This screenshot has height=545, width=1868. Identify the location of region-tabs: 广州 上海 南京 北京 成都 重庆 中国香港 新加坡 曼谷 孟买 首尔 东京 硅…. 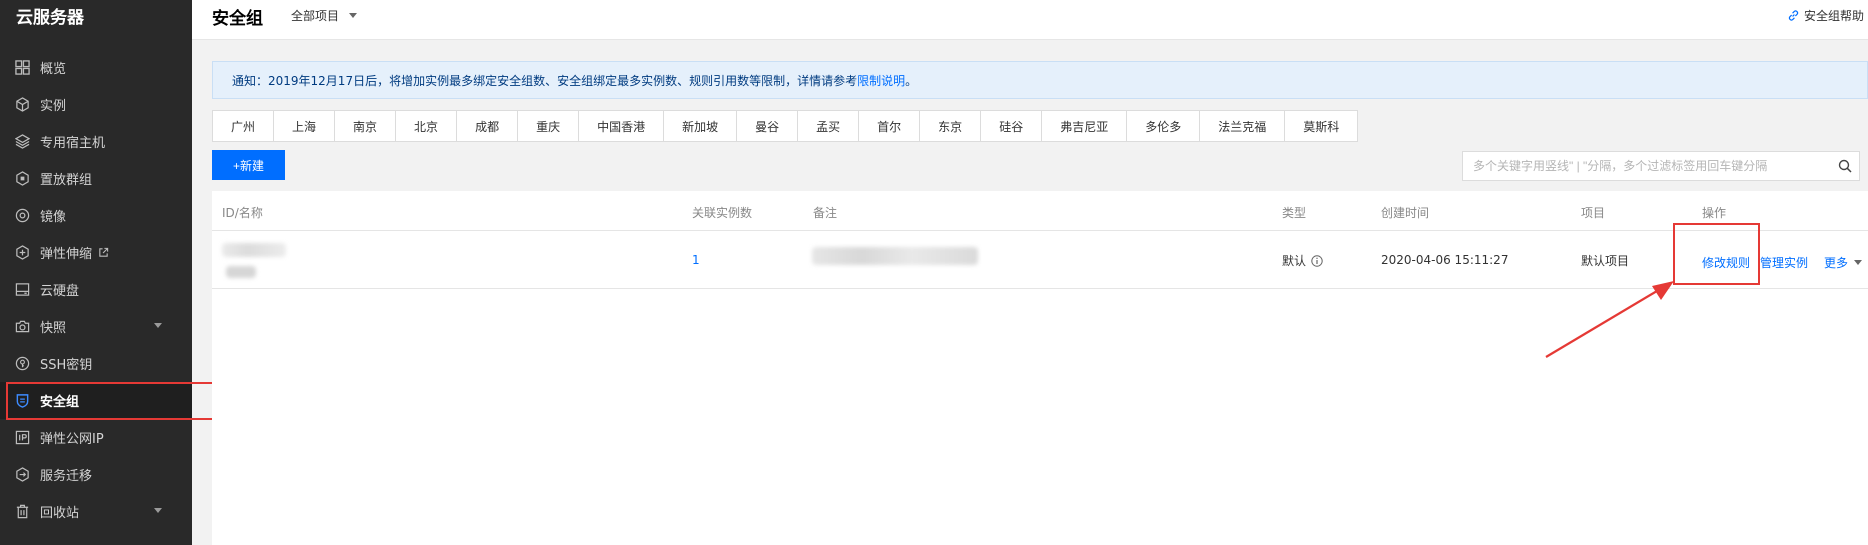
(785, 126).